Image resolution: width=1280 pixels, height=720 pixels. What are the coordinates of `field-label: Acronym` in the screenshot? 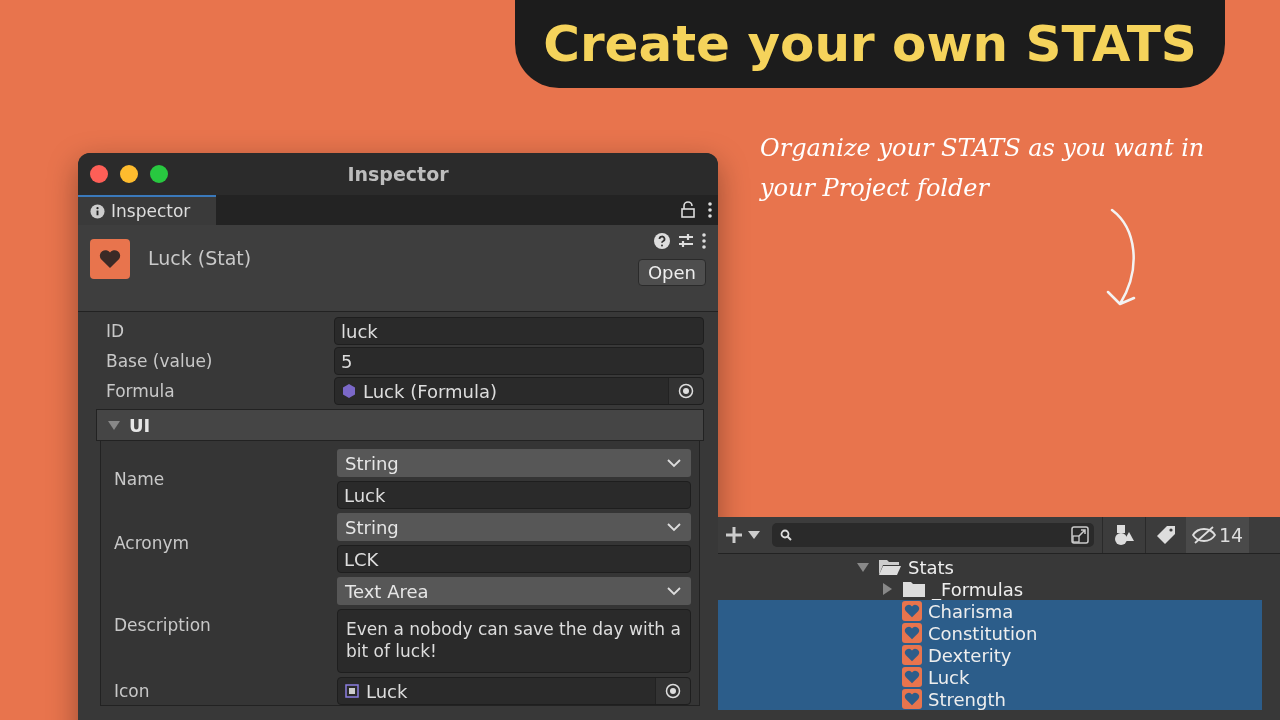 It's located at (152, 543).